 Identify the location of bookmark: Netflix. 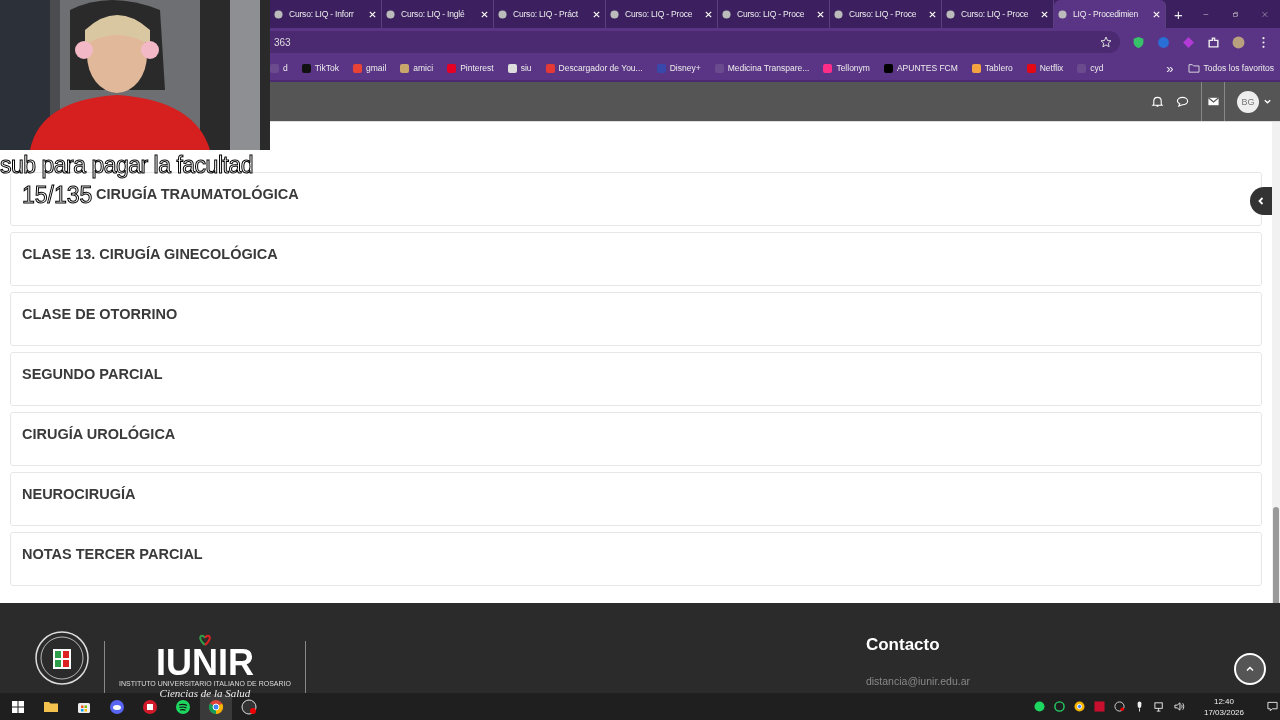
(1045, 68).